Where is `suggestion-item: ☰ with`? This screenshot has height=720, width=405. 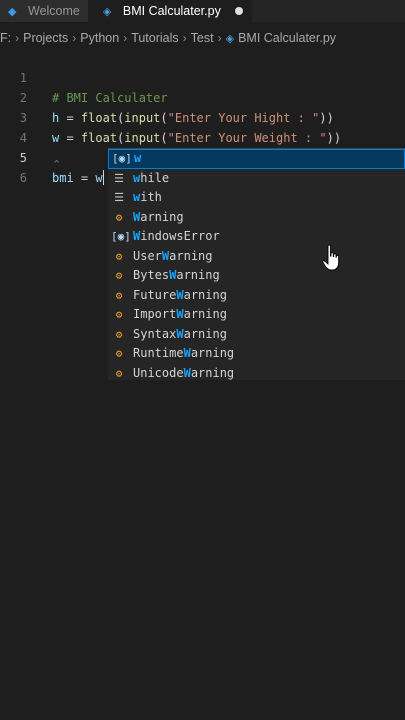
suggestion-item: ☰ with is located at coordinates (256, 198).